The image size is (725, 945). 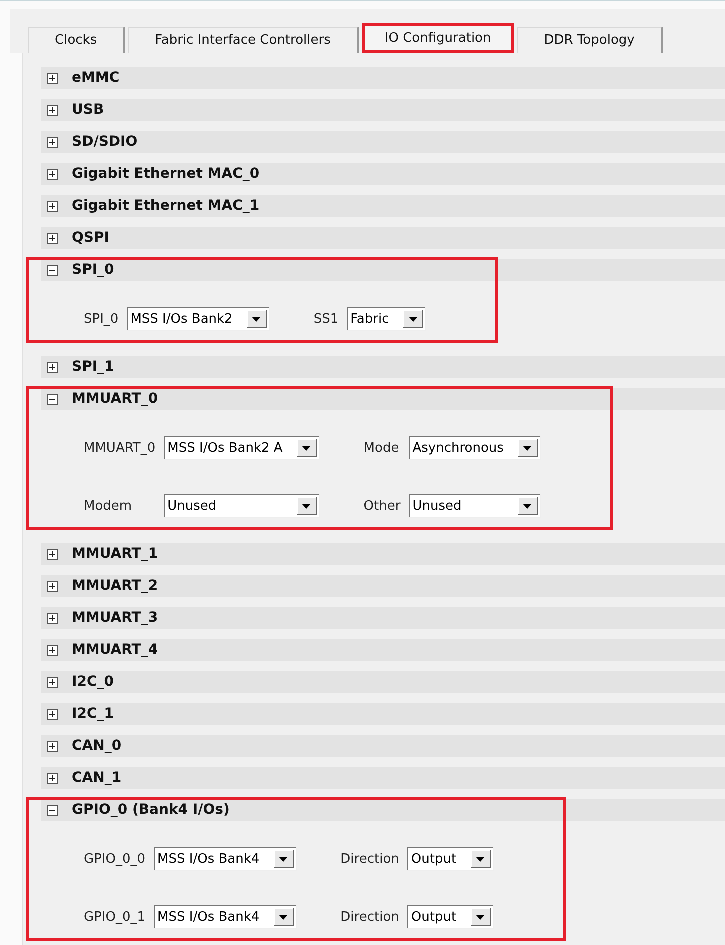 What do you see at coordinates (383, 746) in the screenshot?
I see `section-header: CAN_0` at bounding box center [383, 746].